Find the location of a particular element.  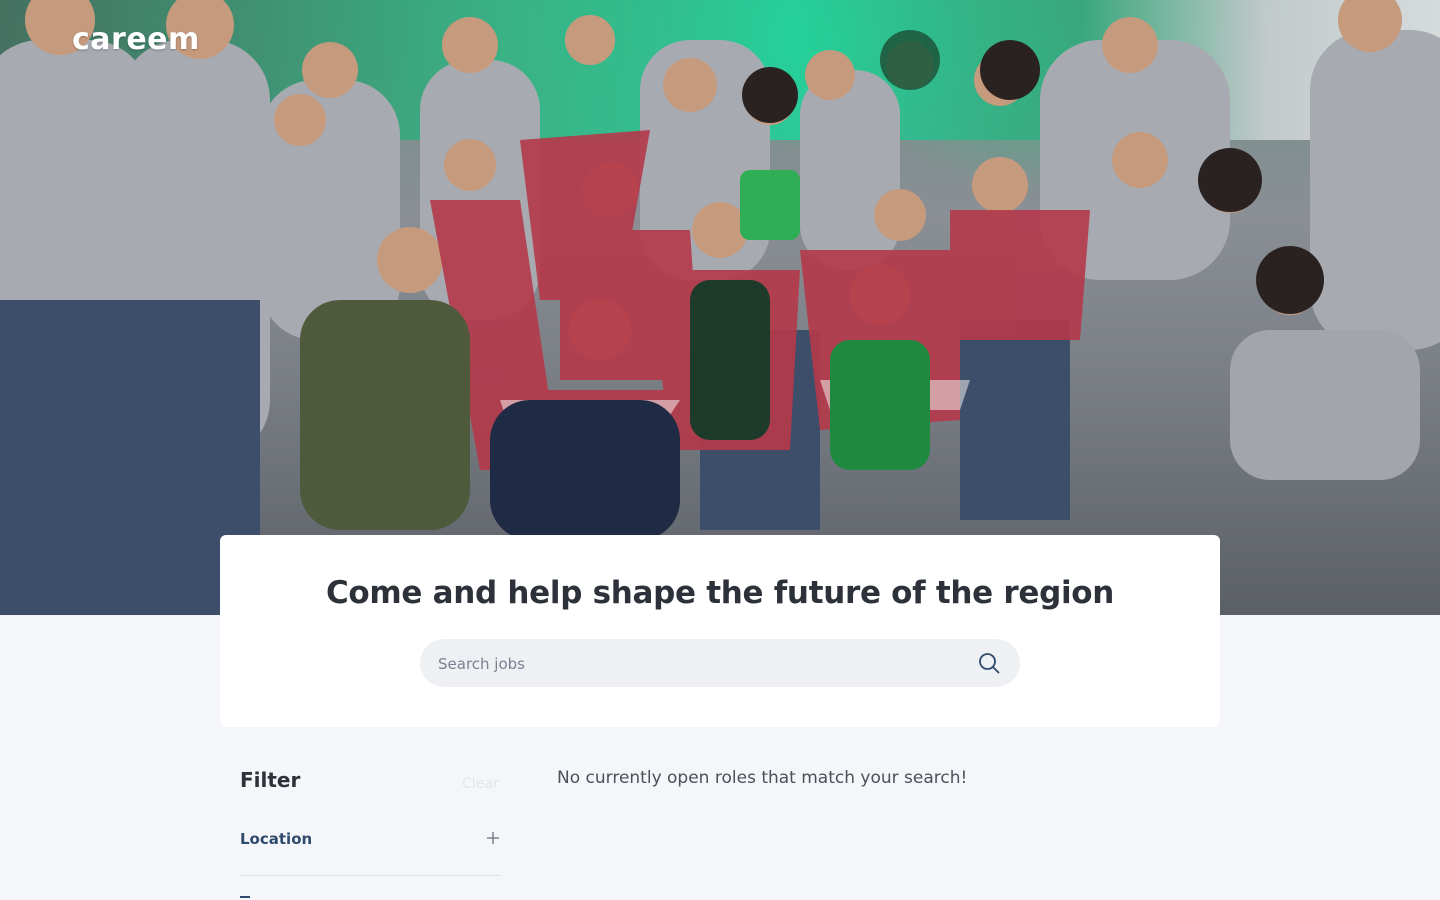

job-search-bar is located at coordinates (720, 664).